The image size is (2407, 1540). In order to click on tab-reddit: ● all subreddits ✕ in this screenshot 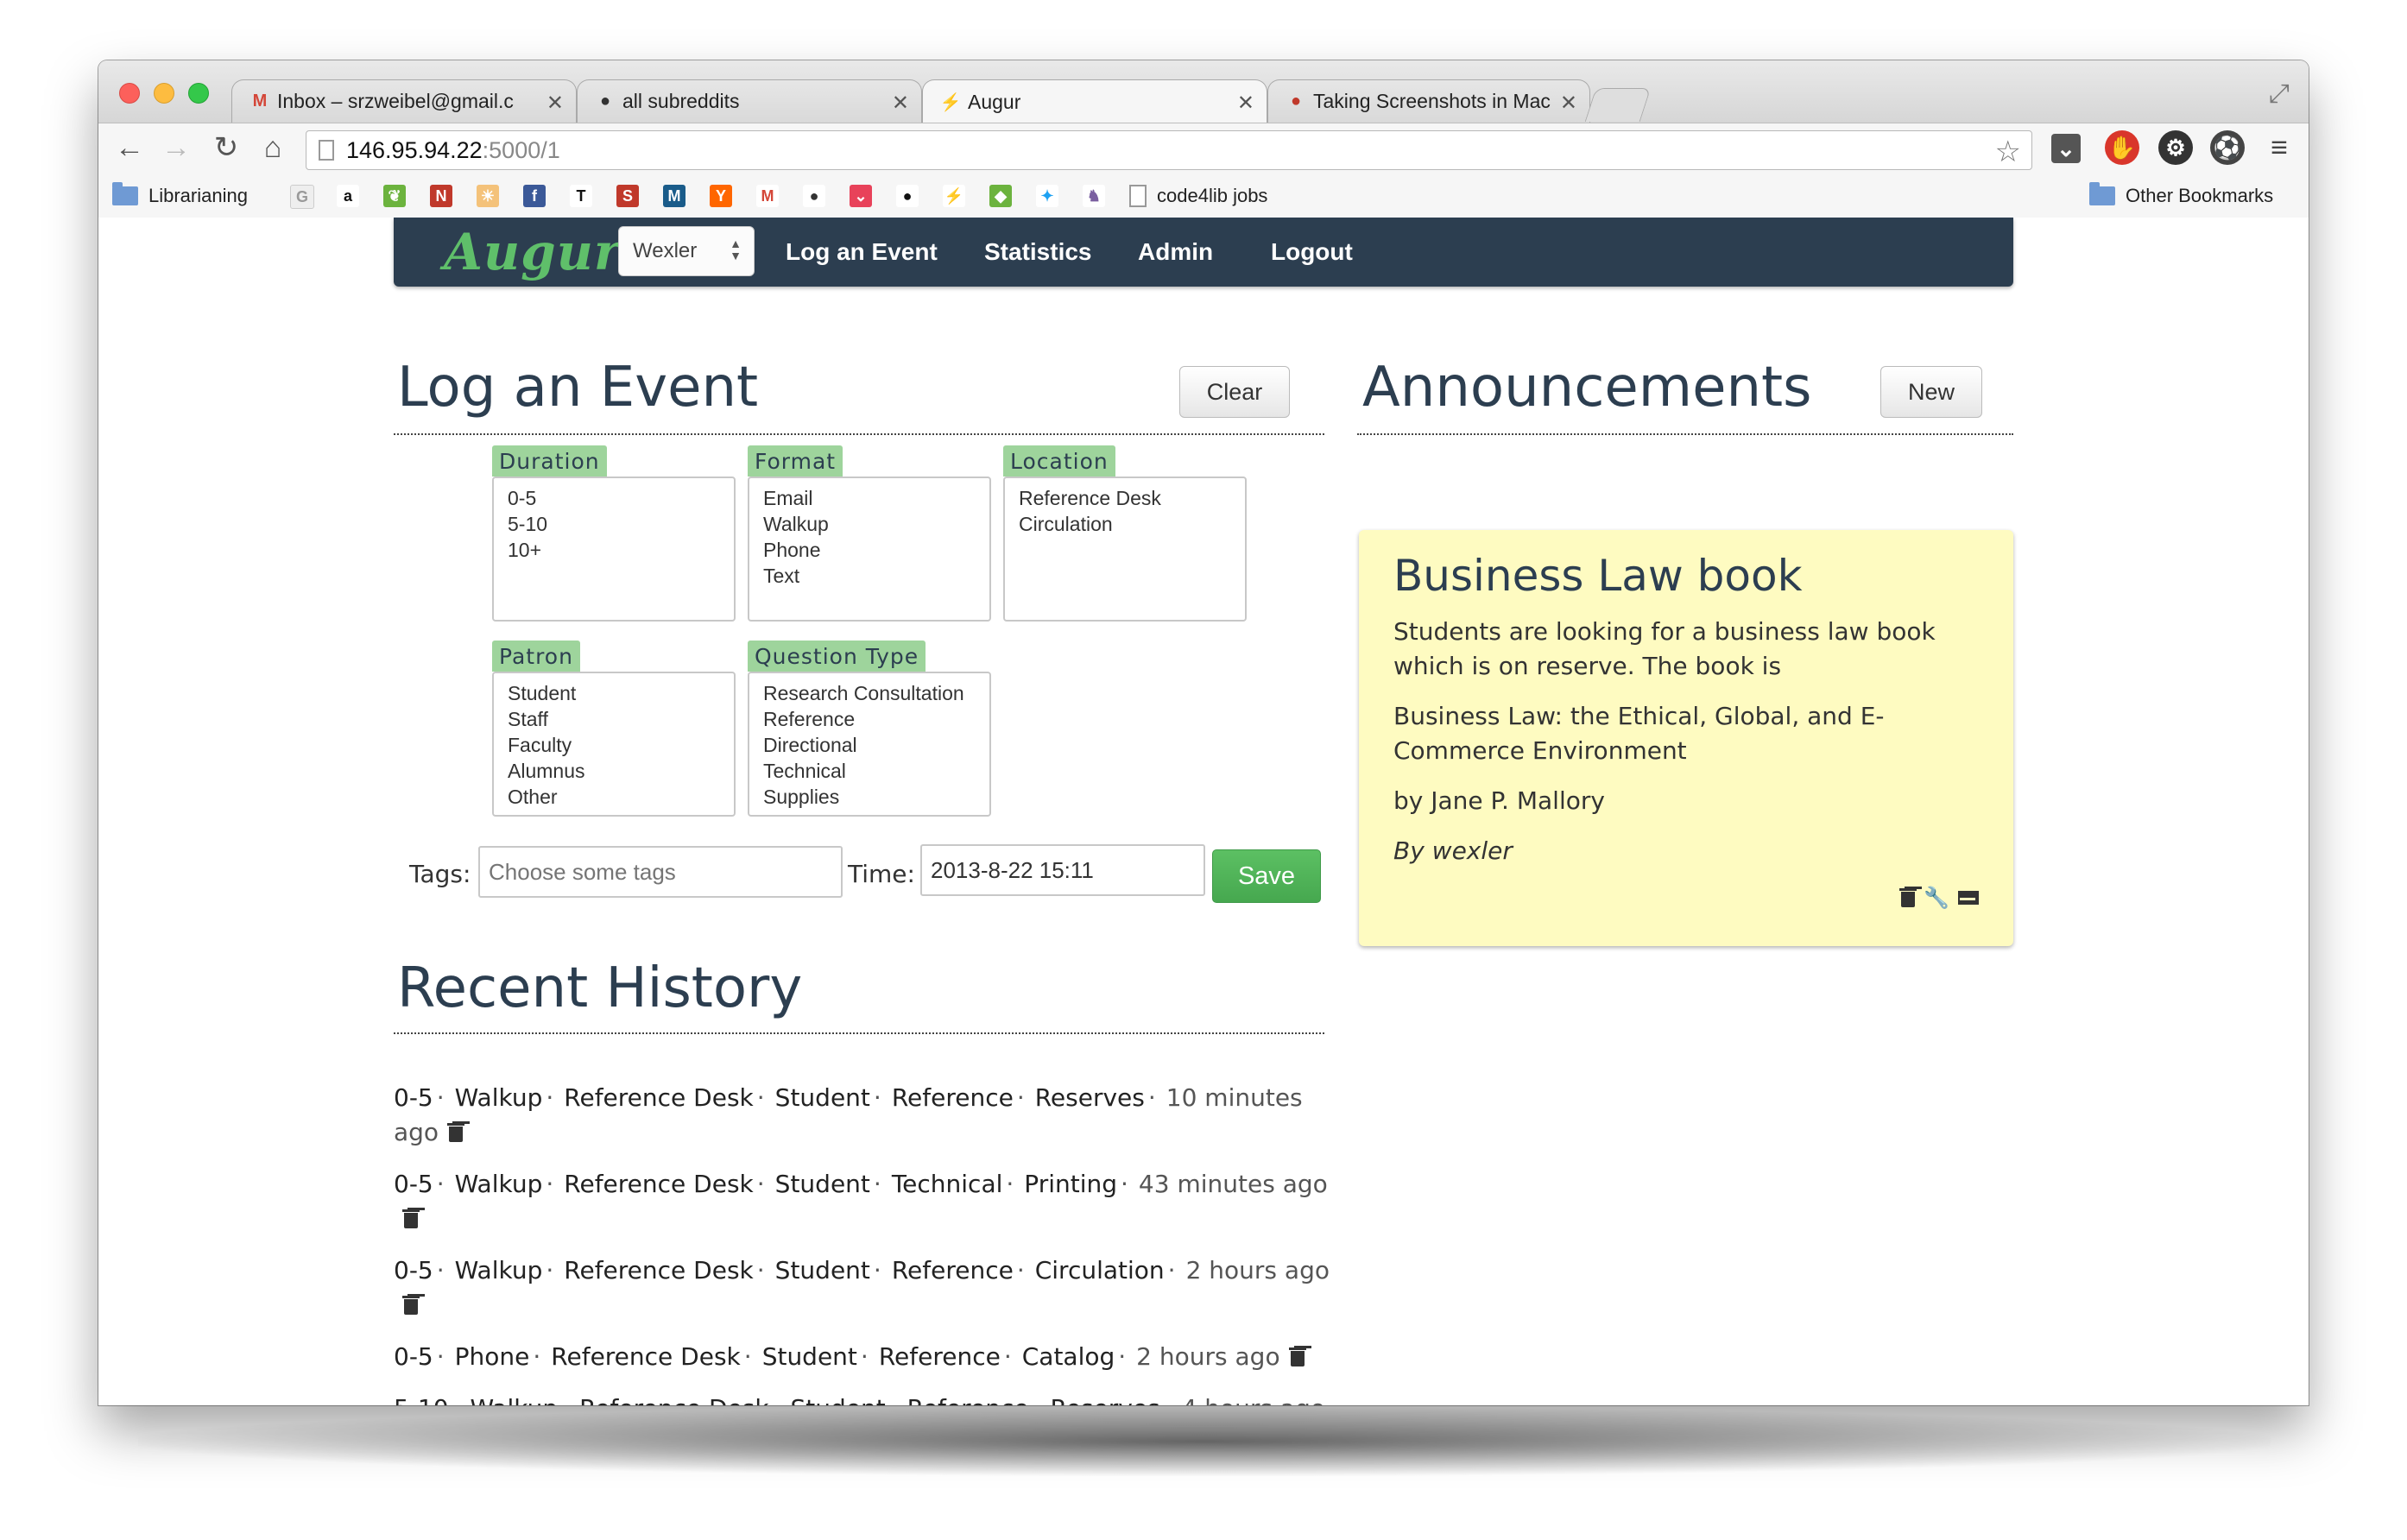, I will do `click(750, 101)`.